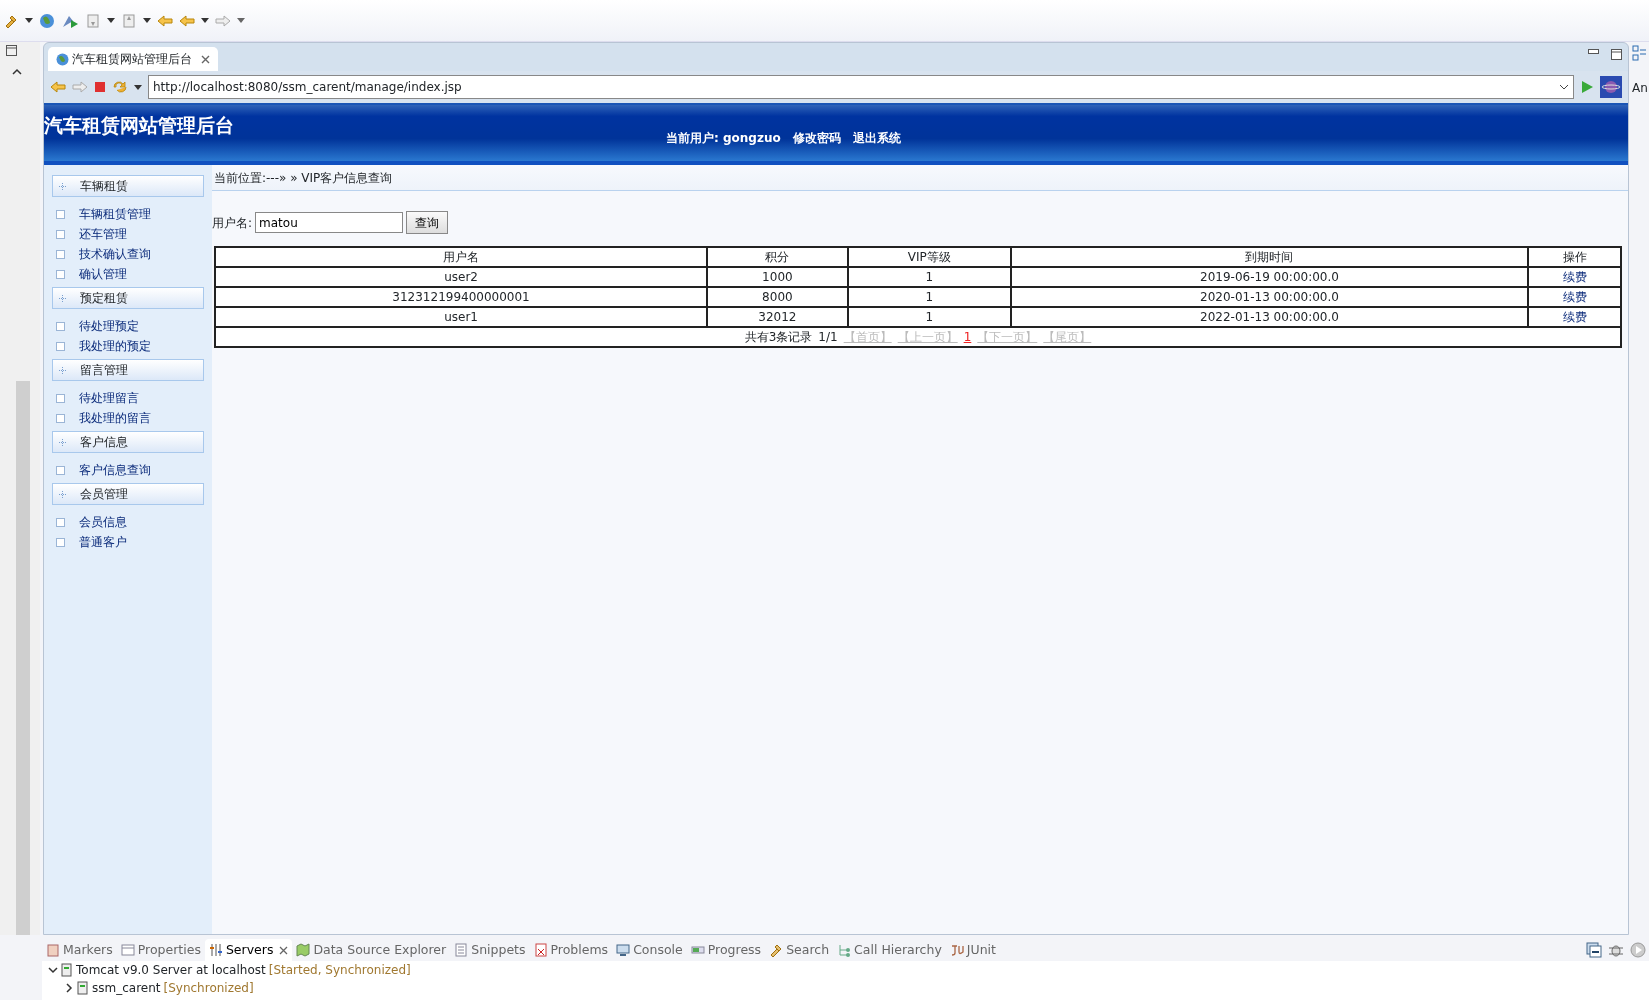 The image size is (1649, 1000). I want to click on table-cell: 2020-01-13 00:00:00.0, so click(1269, 297).